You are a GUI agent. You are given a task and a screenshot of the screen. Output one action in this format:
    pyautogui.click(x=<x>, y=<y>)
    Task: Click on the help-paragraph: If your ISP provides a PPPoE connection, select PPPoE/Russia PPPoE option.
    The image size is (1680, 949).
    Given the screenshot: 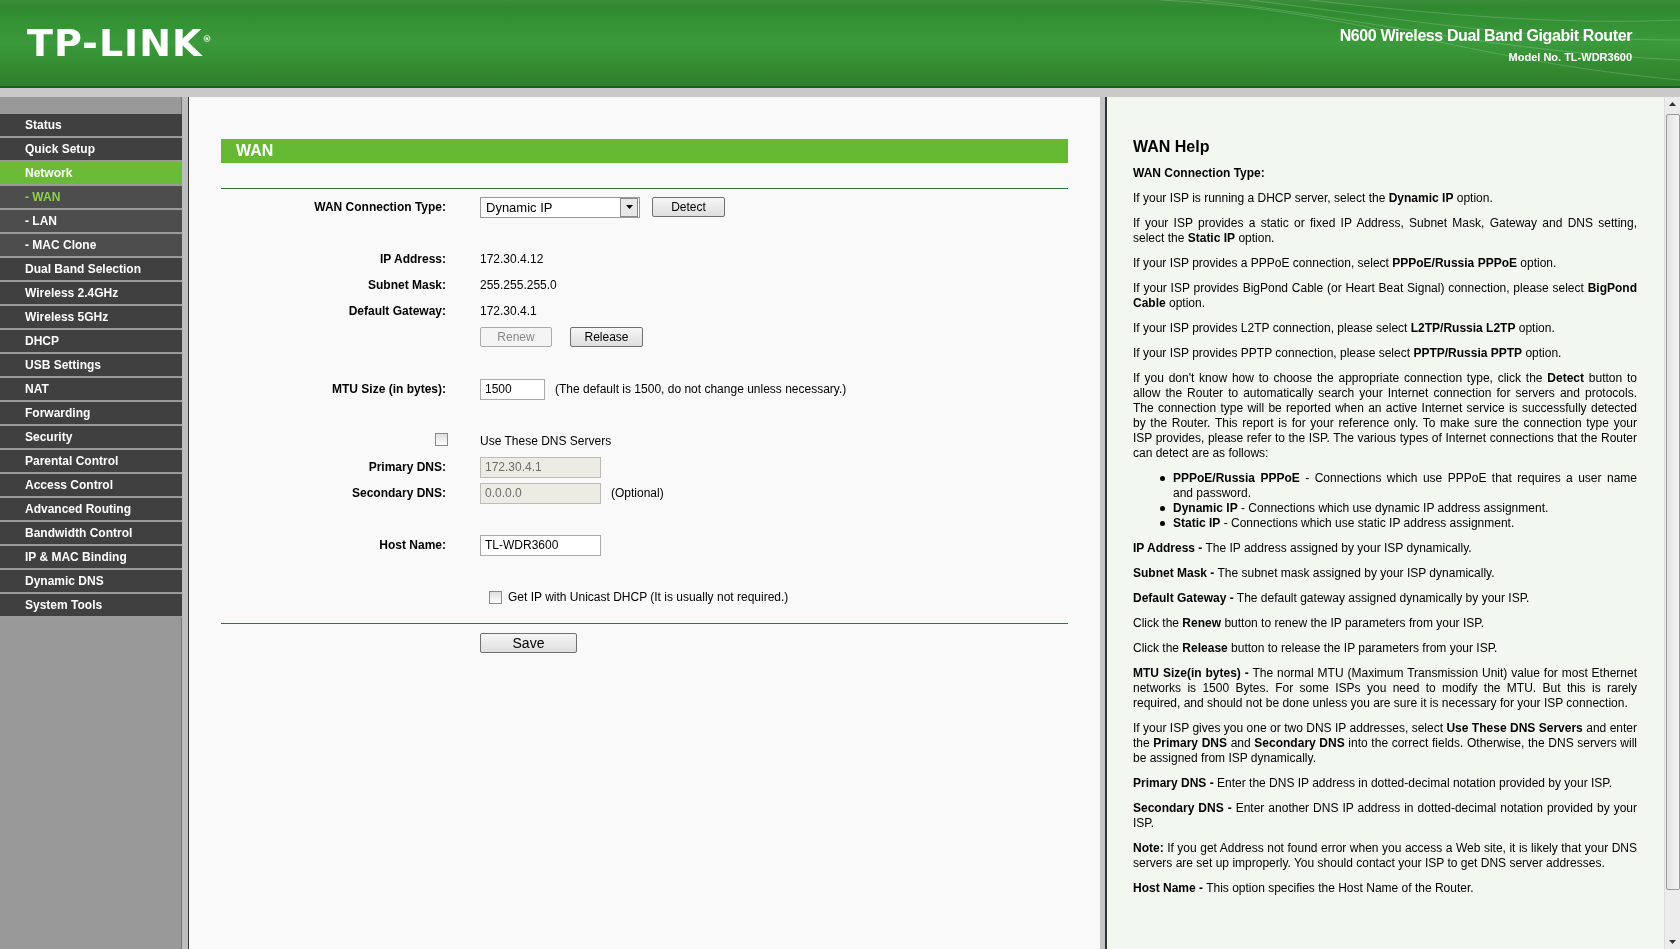 What is the action you would take?
    pyautogui.click(x=1345, y=263)
    